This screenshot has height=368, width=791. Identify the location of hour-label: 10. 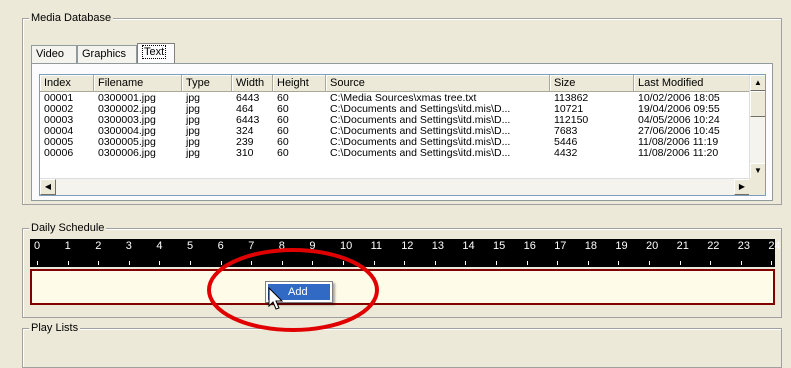
(346, 246).